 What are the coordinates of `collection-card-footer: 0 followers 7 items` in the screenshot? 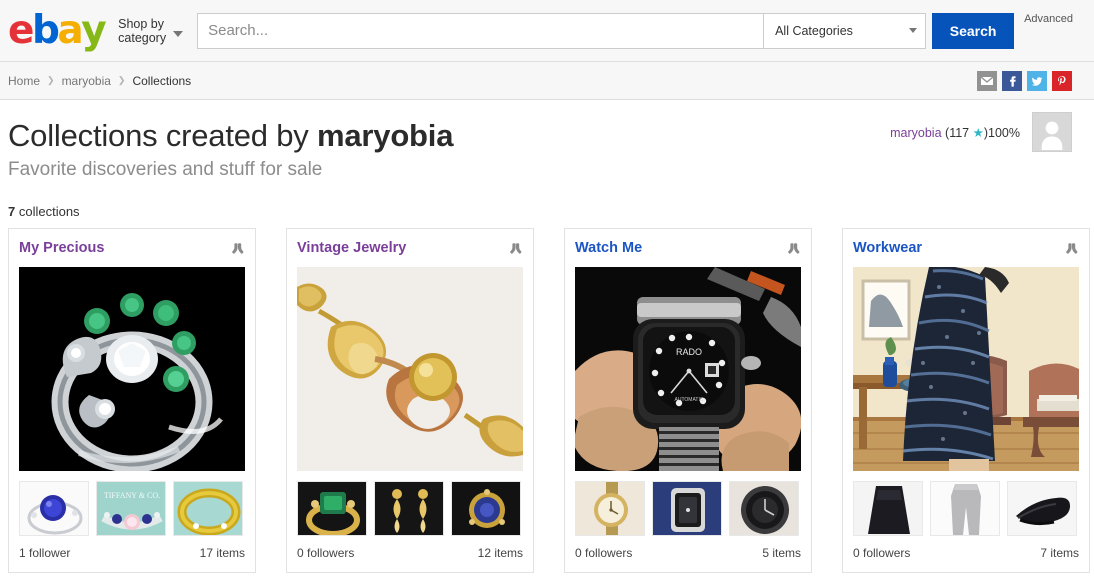 It's located at (966, 553).